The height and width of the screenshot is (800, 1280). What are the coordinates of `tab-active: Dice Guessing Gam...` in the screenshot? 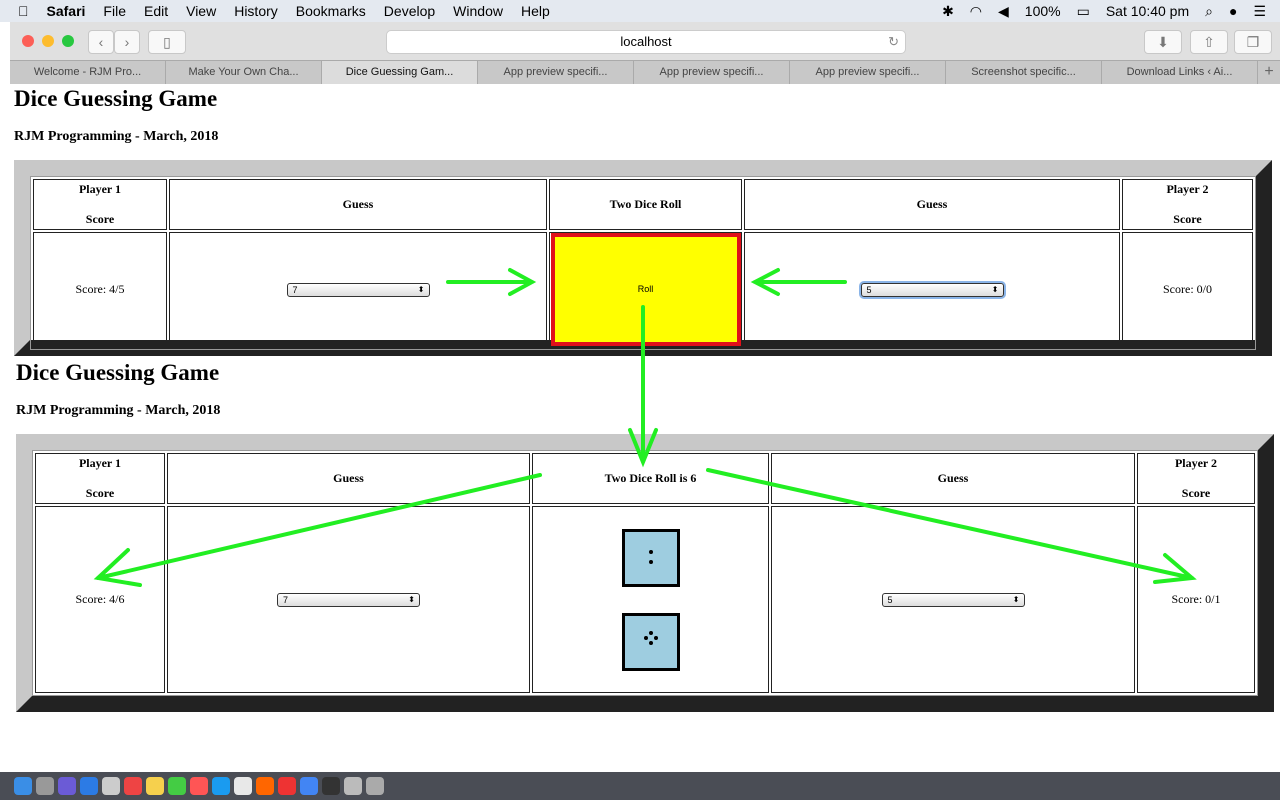 It's located at (400, 72).